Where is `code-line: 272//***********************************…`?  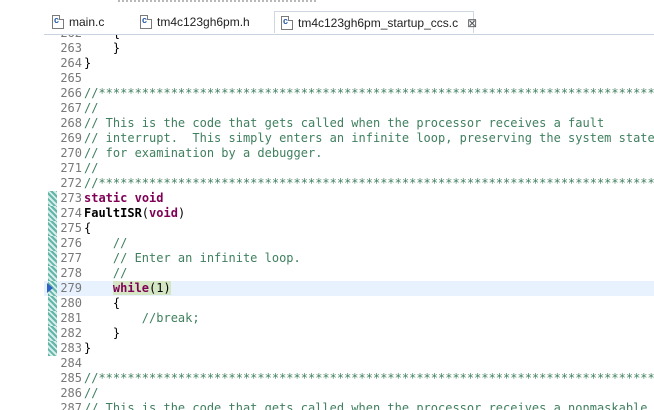 code-line: 272//***********************************… is located at coordinates (349, 183).